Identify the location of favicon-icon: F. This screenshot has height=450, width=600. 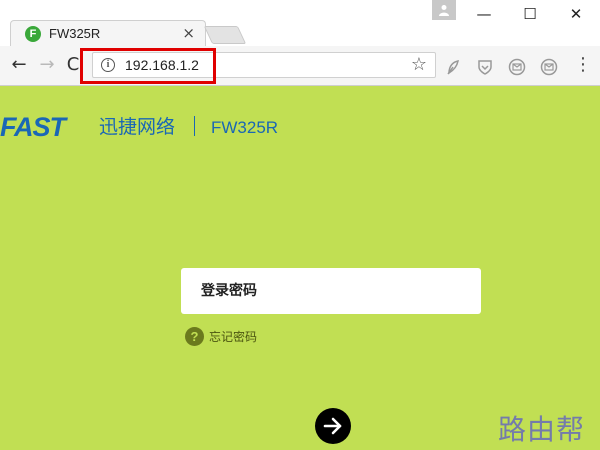
(33, 34).